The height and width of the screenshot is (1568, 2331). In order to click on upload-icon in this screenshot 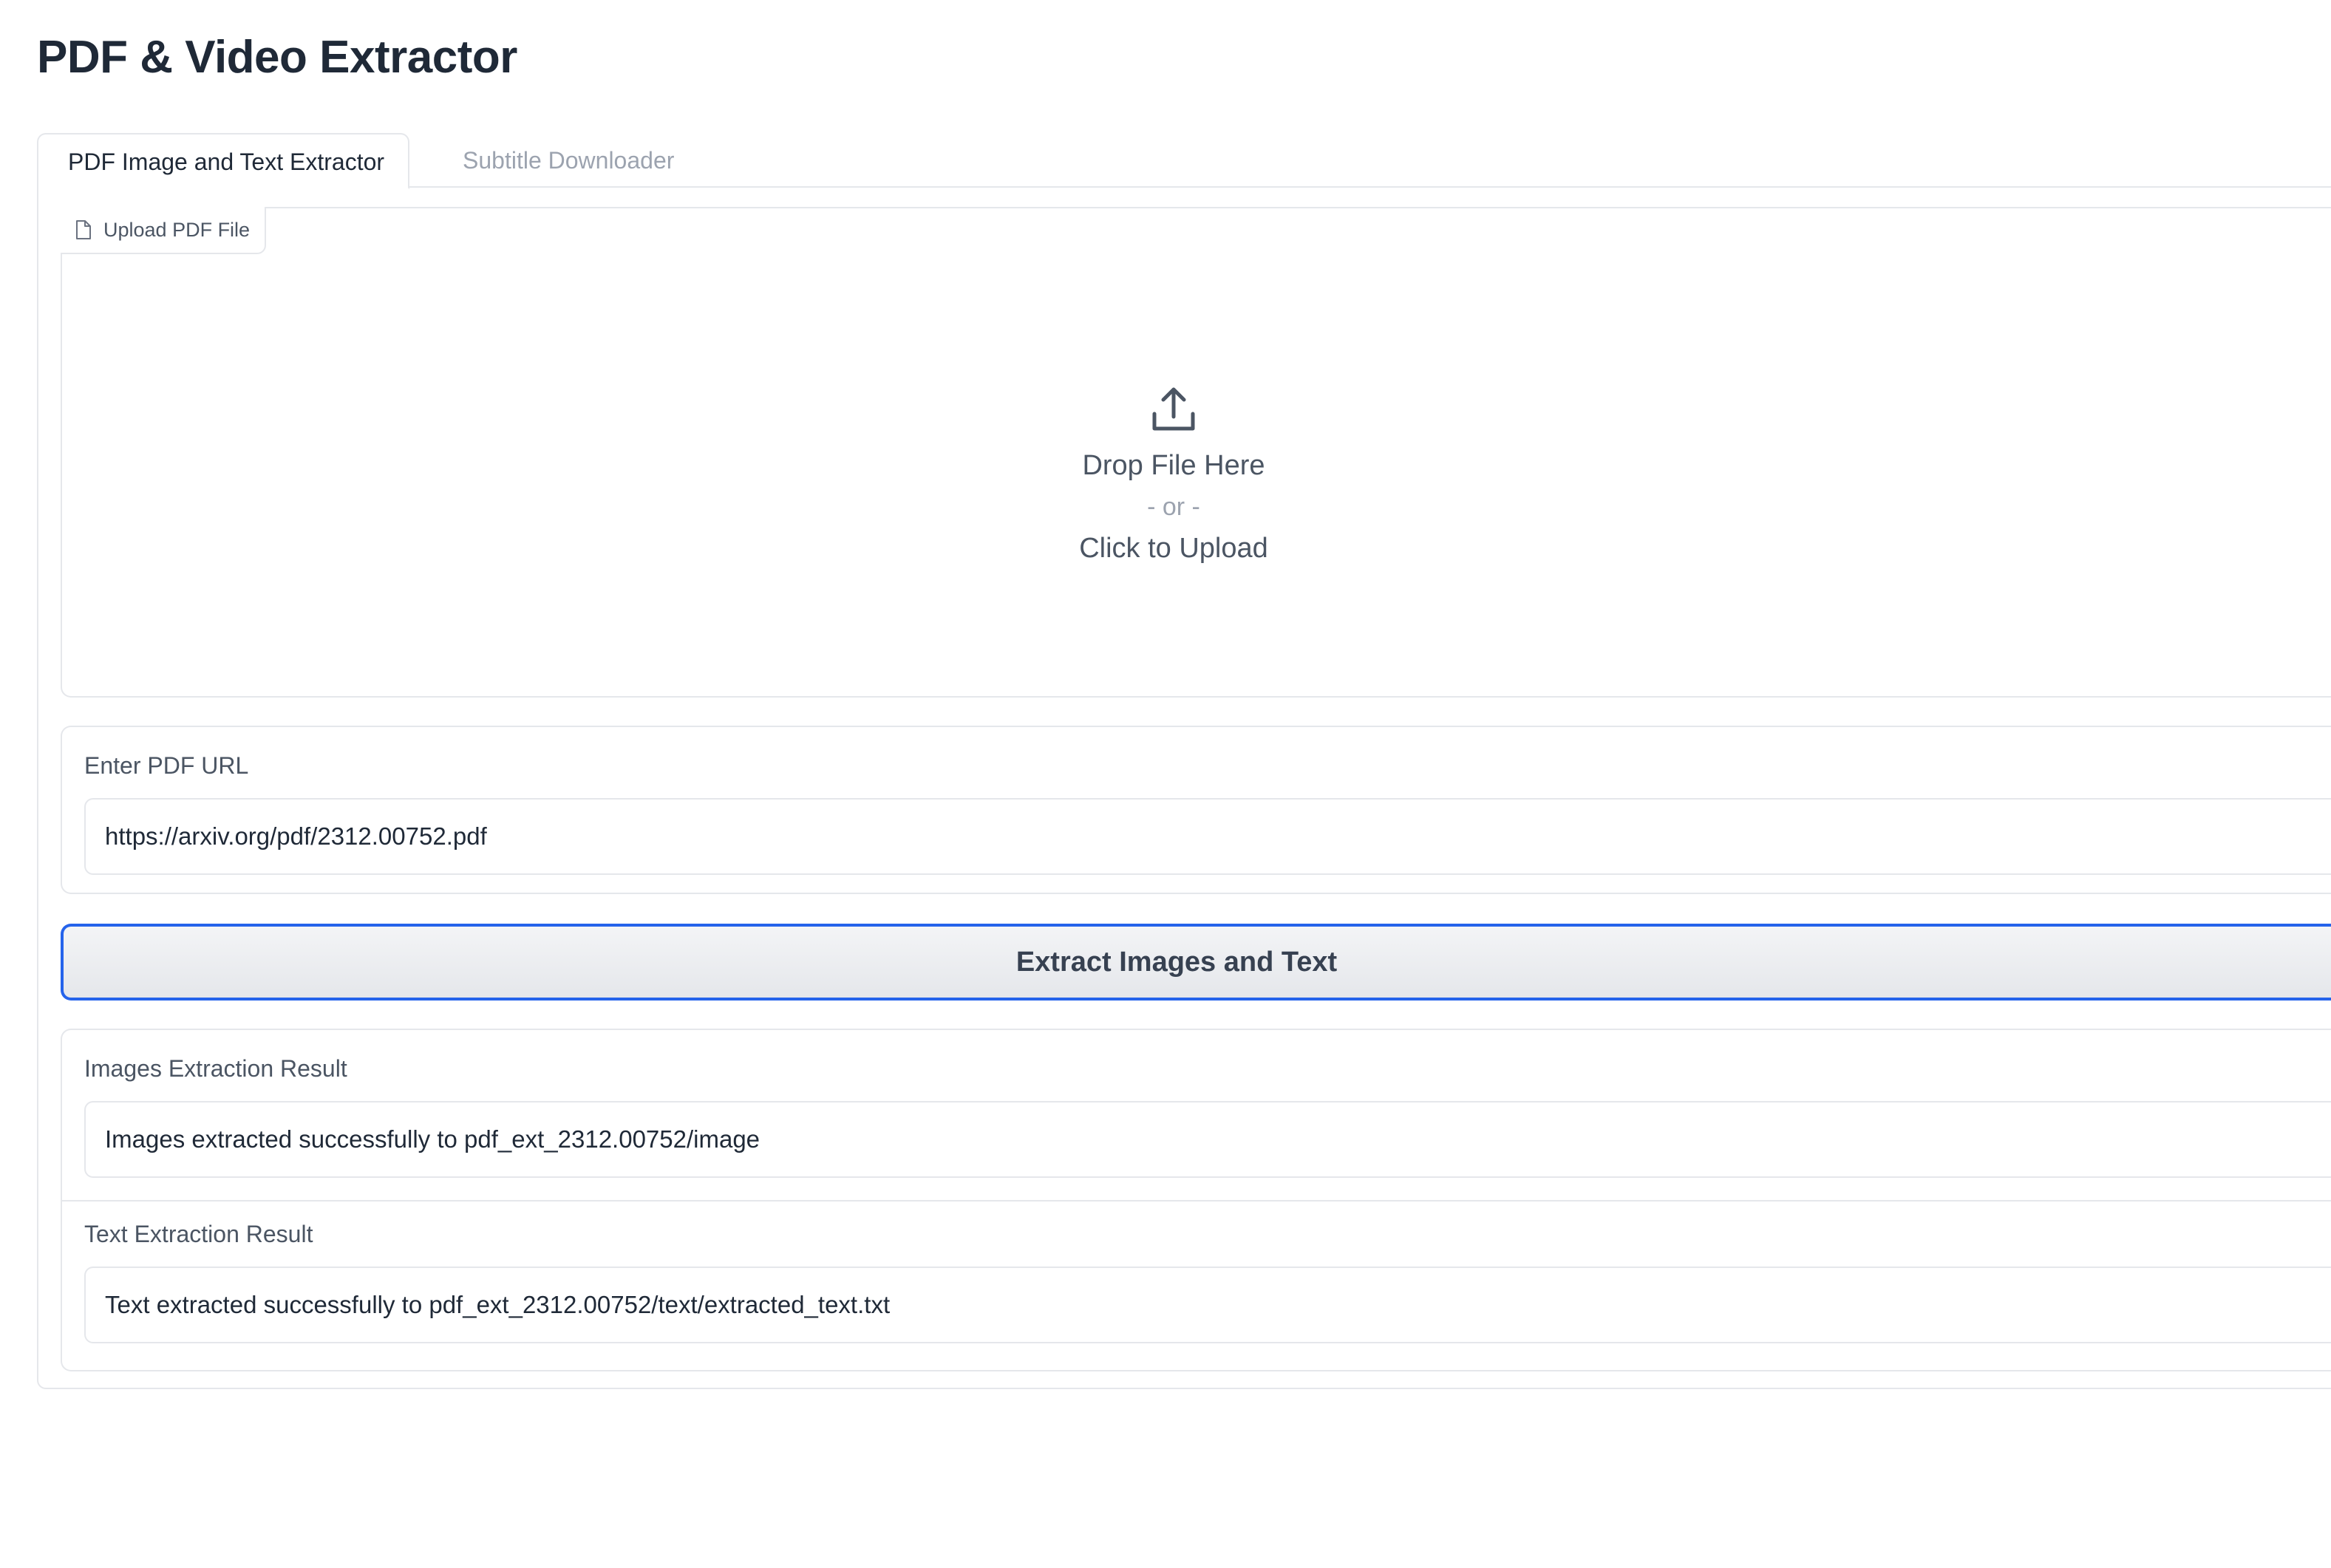, I will do `click(1173, 409)`.